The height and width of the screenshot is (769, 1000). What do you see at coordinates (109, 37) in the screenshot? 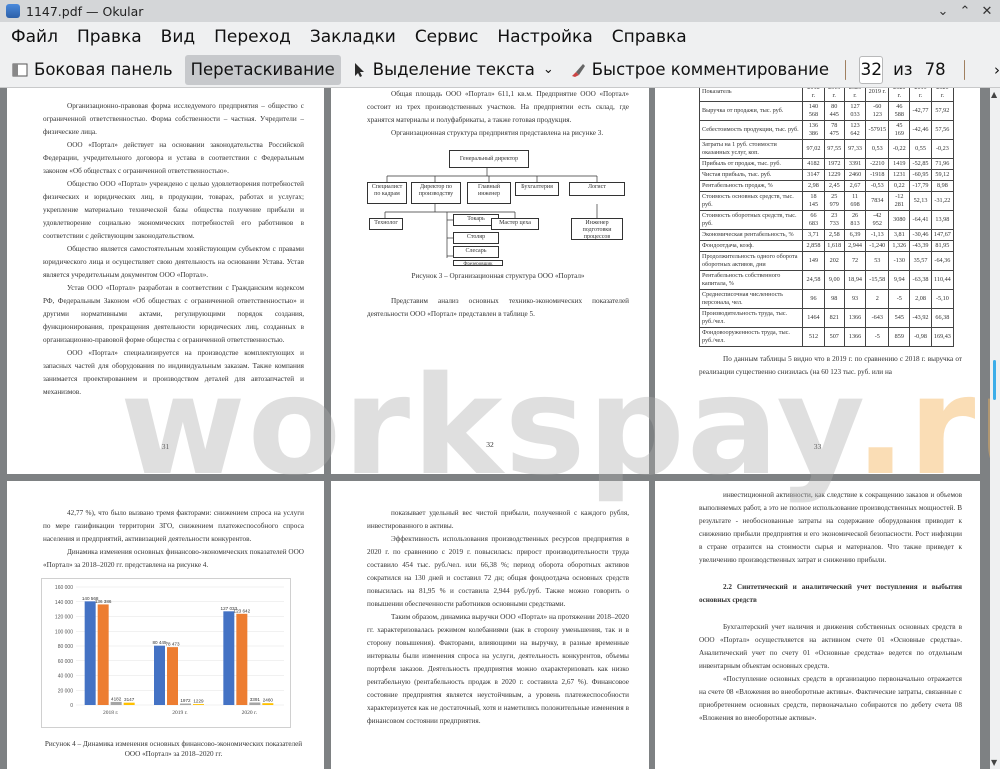
I see `menu-edit: Правка` at bounding box center [109, 37].